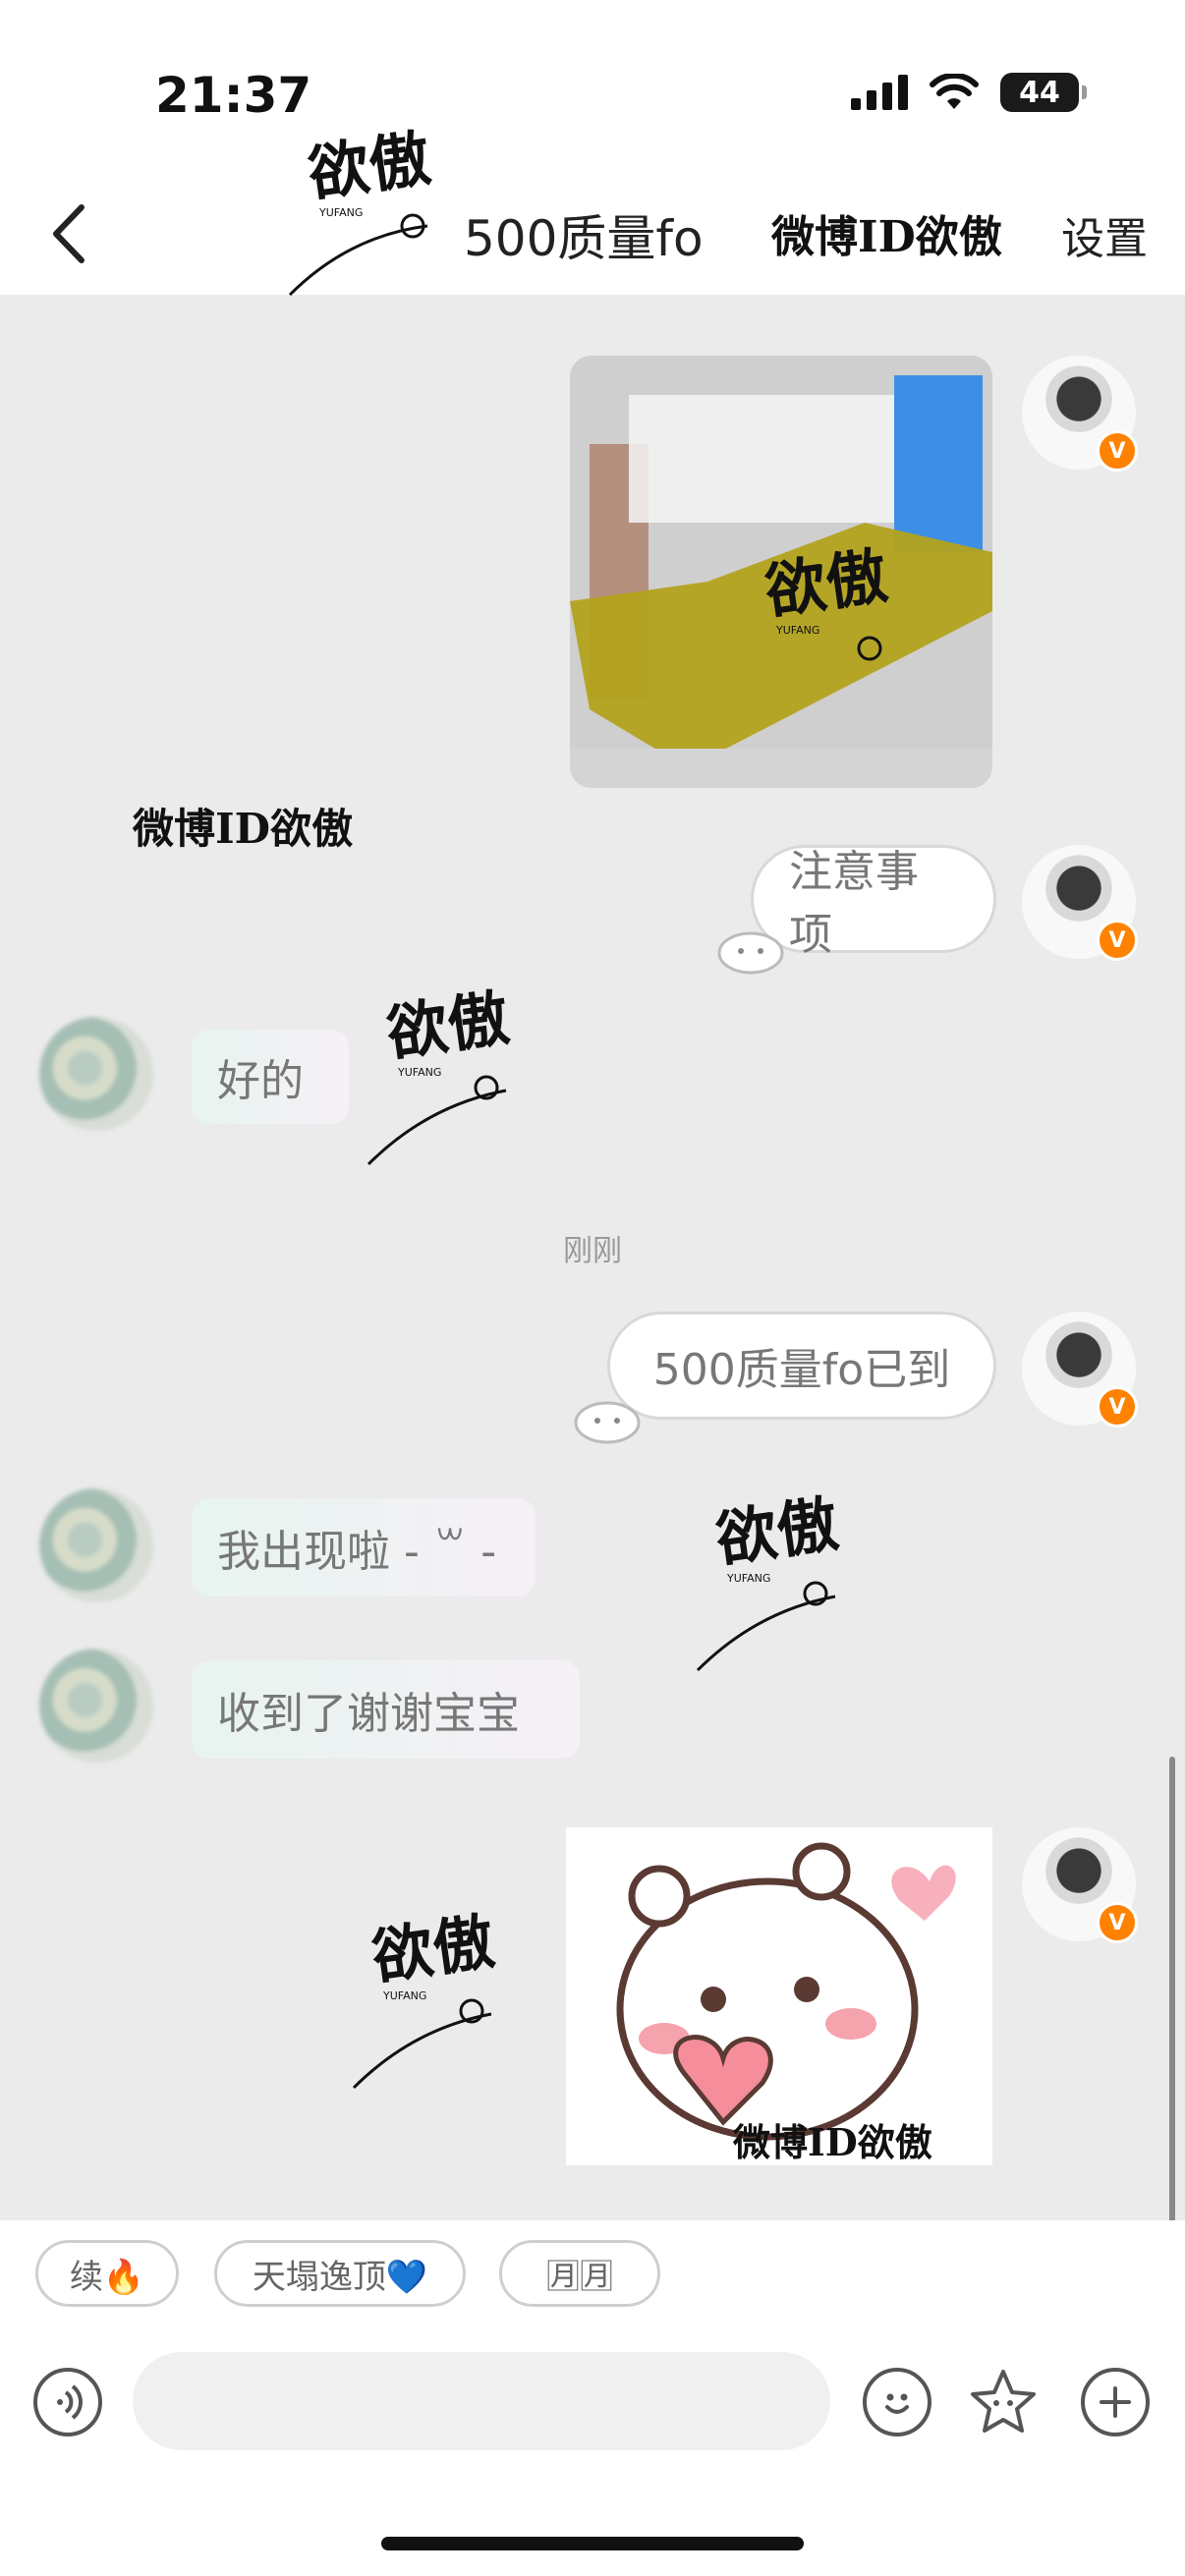  I want to click on battery-icon: 44, so click(1044, 92).